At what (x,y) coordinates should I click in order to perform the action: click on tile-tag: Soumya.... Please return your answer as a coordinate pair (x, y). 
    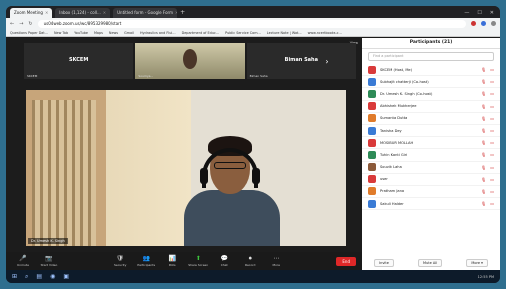
    Looking at the image, I should click on (146, 76).